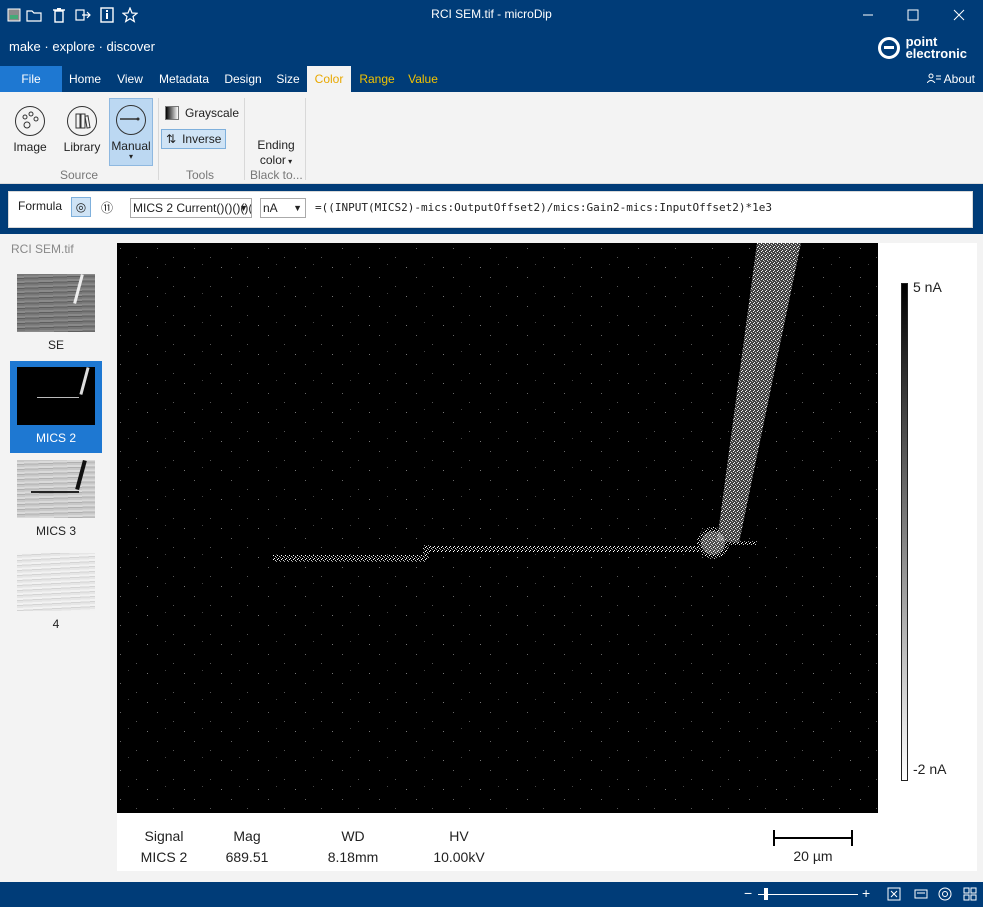  I want to click on palette-icon, so click(30, 121).